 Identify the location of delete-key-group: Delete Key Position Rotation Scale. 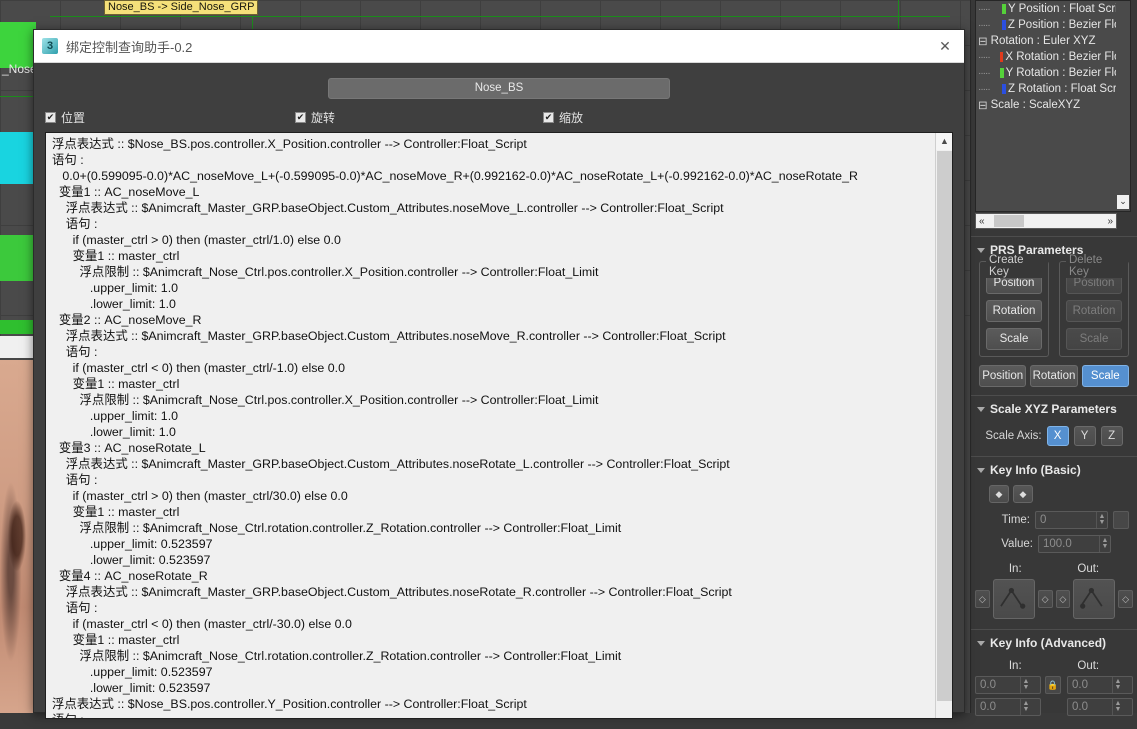
(1094, 305).